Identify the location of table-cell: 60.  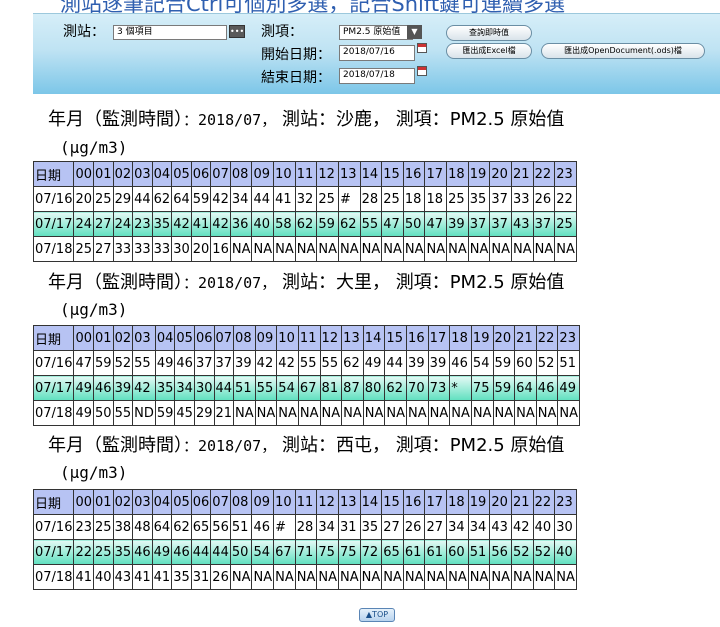
(457, 552).